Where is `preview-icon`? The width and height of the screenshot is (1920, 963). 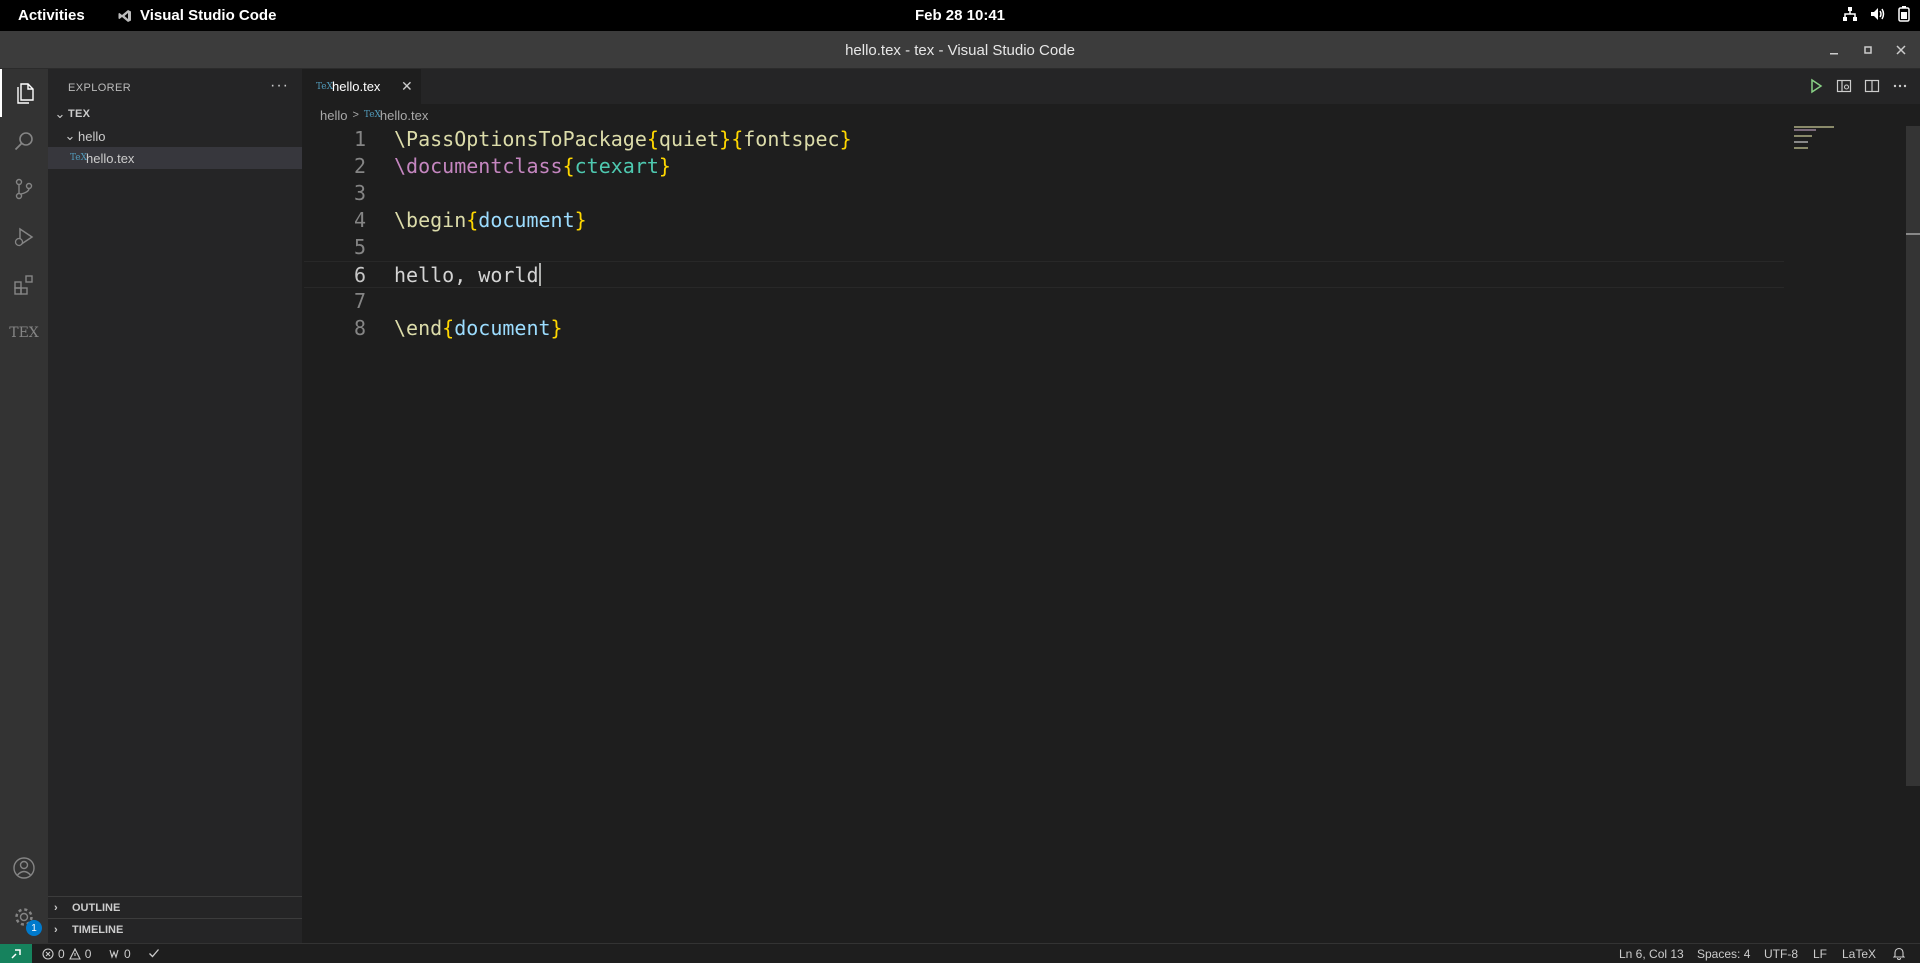
preview-icon is located at coordinates (1844, 86).